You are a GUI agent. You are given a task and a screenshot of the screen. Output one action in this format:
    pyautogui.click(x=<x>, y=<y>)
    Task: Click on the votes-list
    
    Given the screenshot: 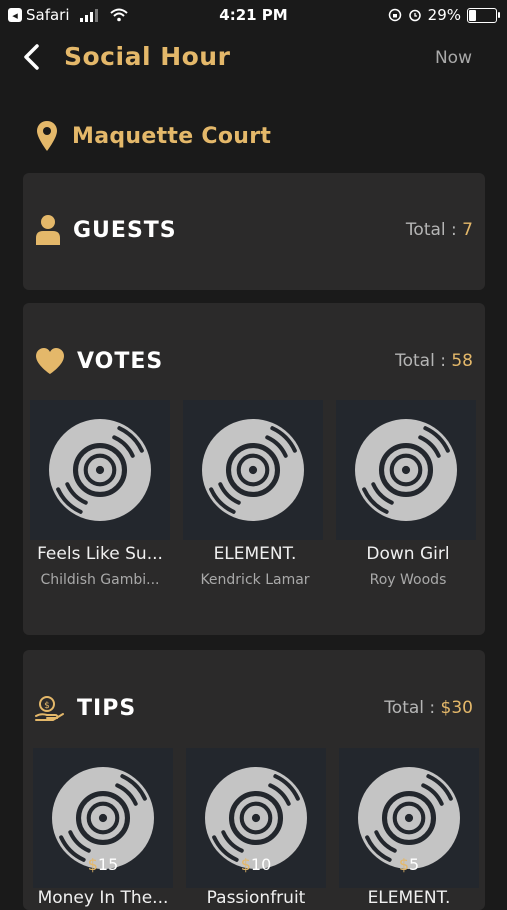 What is the action you would take?
    pyautogui.click(x=253, y=470)
    